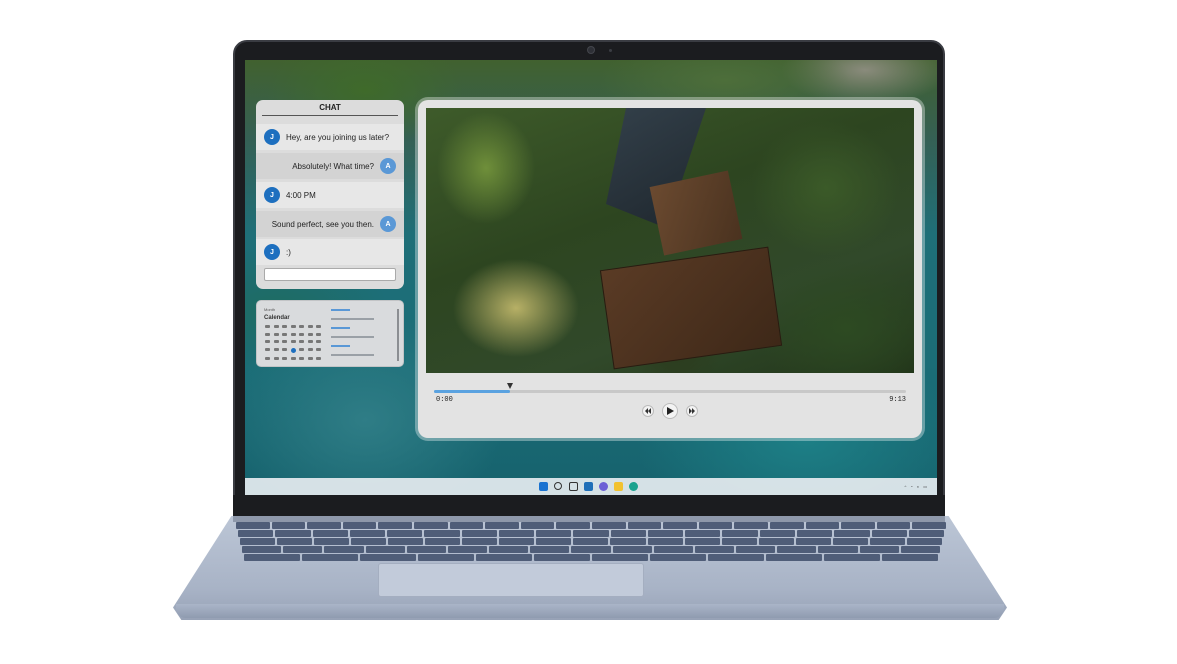  Describe the element at coordinates (670, 388) in the screenshot. I see `video-progress-bar` at that location.